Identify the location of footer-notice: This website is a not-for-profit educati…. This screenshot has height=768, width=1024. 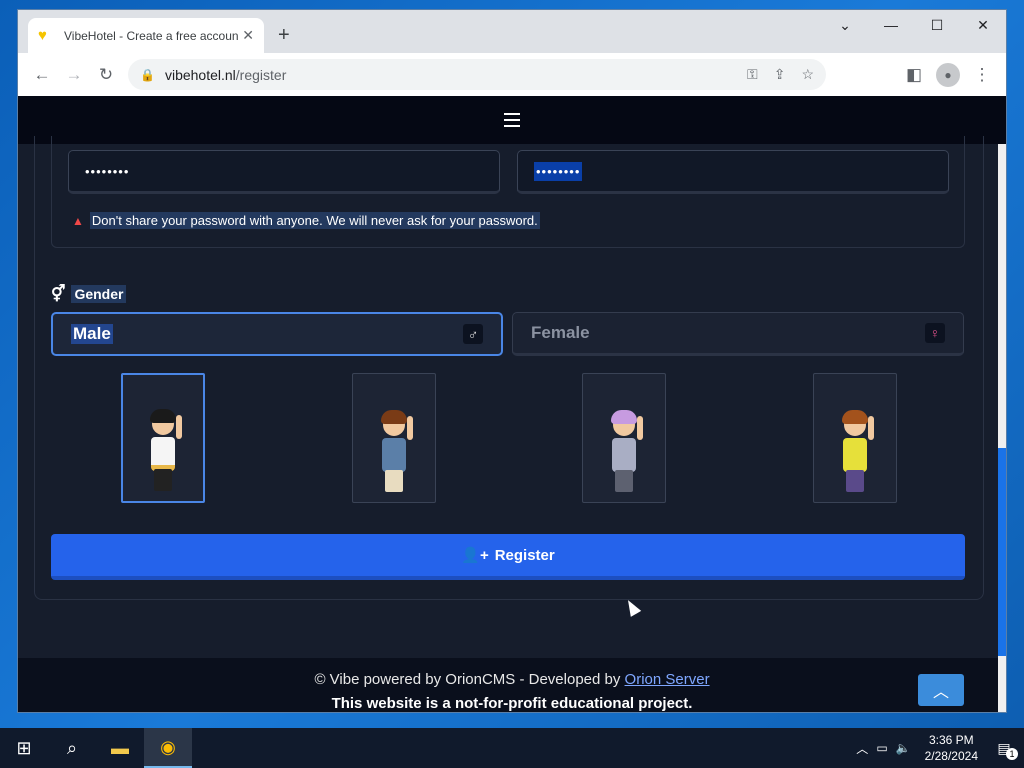
(512, 703).